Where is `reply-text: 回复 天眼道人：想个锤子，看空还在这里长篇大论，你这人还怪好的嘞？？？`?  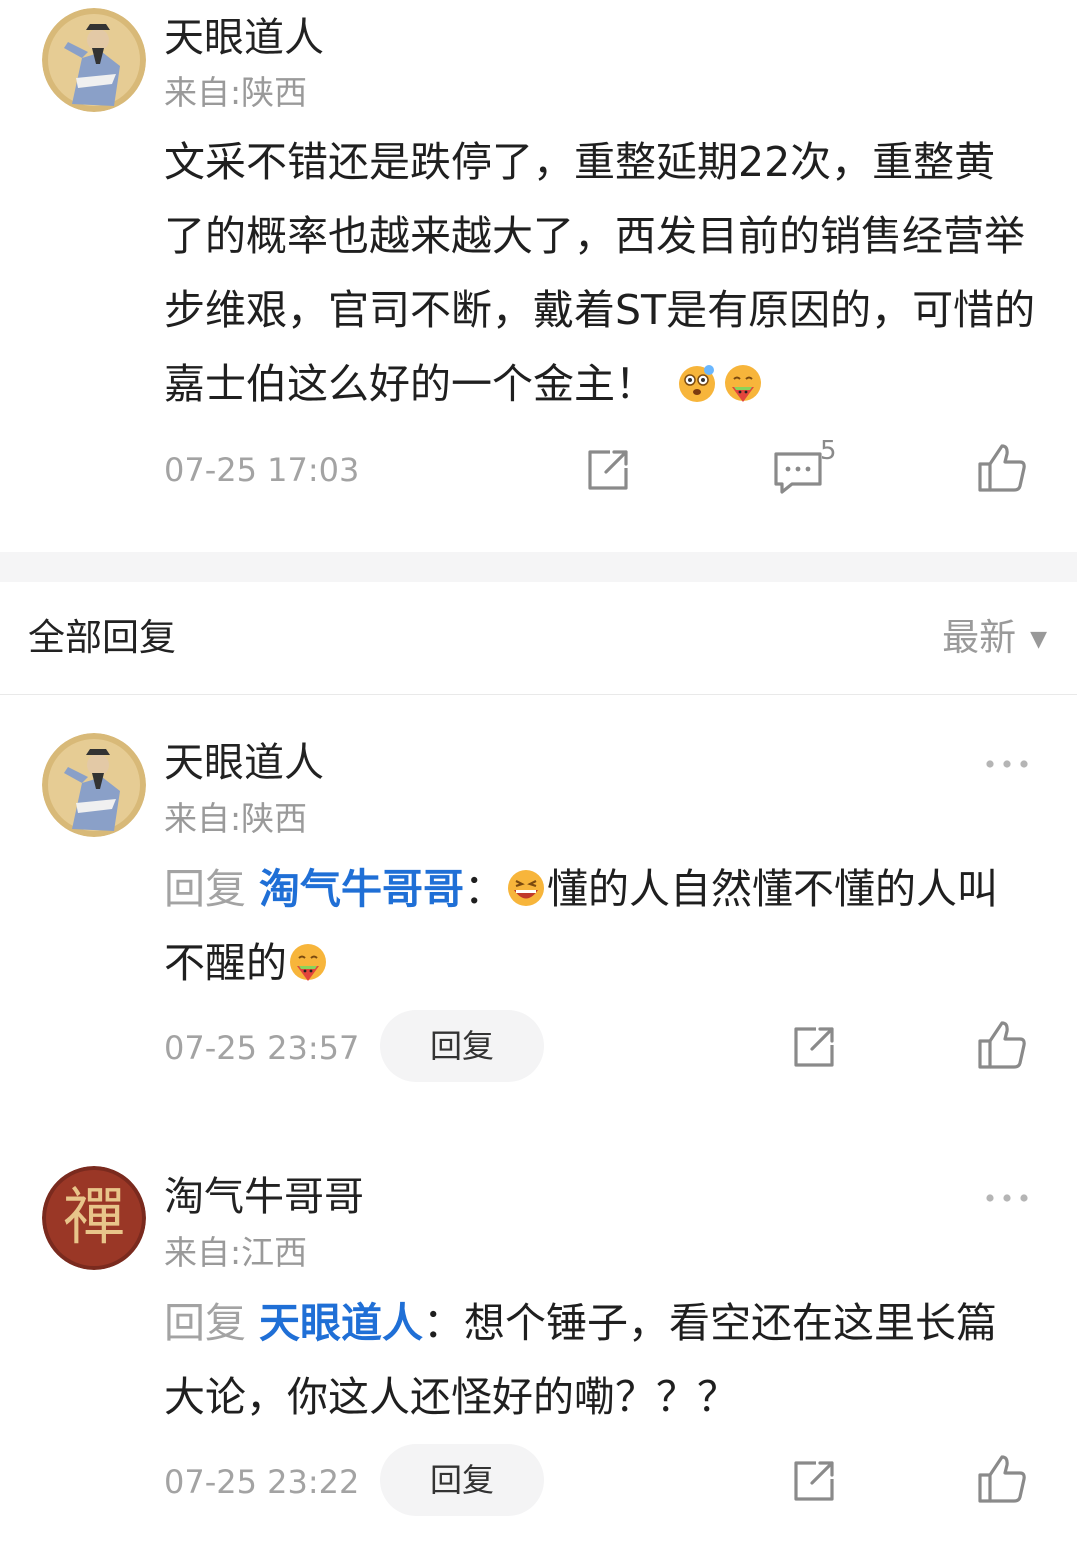 reply-text: 回复 天眼道人：想个锤子，看空还在这里长篇大论，你这人还怪好的嘞？？？ is located at coordinates (600, 1360).